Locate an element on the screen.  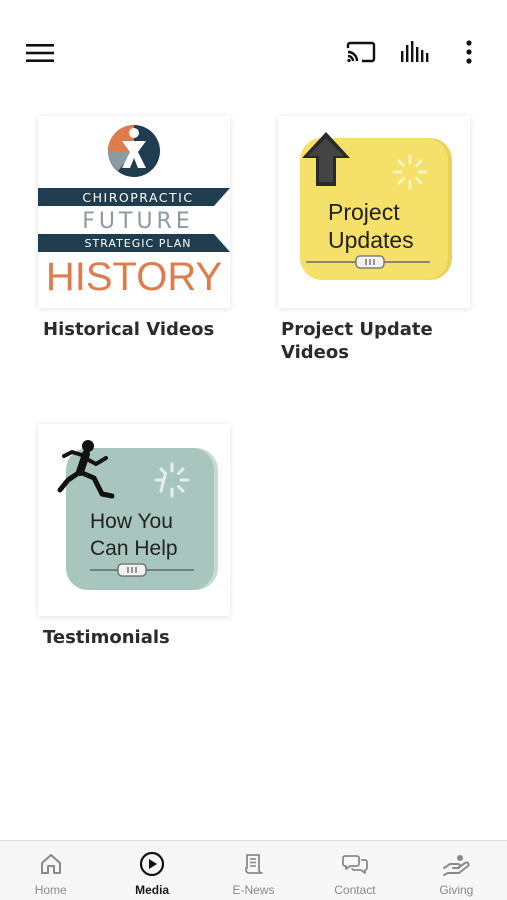
top-app-bar is located at coordinates (253, 50).